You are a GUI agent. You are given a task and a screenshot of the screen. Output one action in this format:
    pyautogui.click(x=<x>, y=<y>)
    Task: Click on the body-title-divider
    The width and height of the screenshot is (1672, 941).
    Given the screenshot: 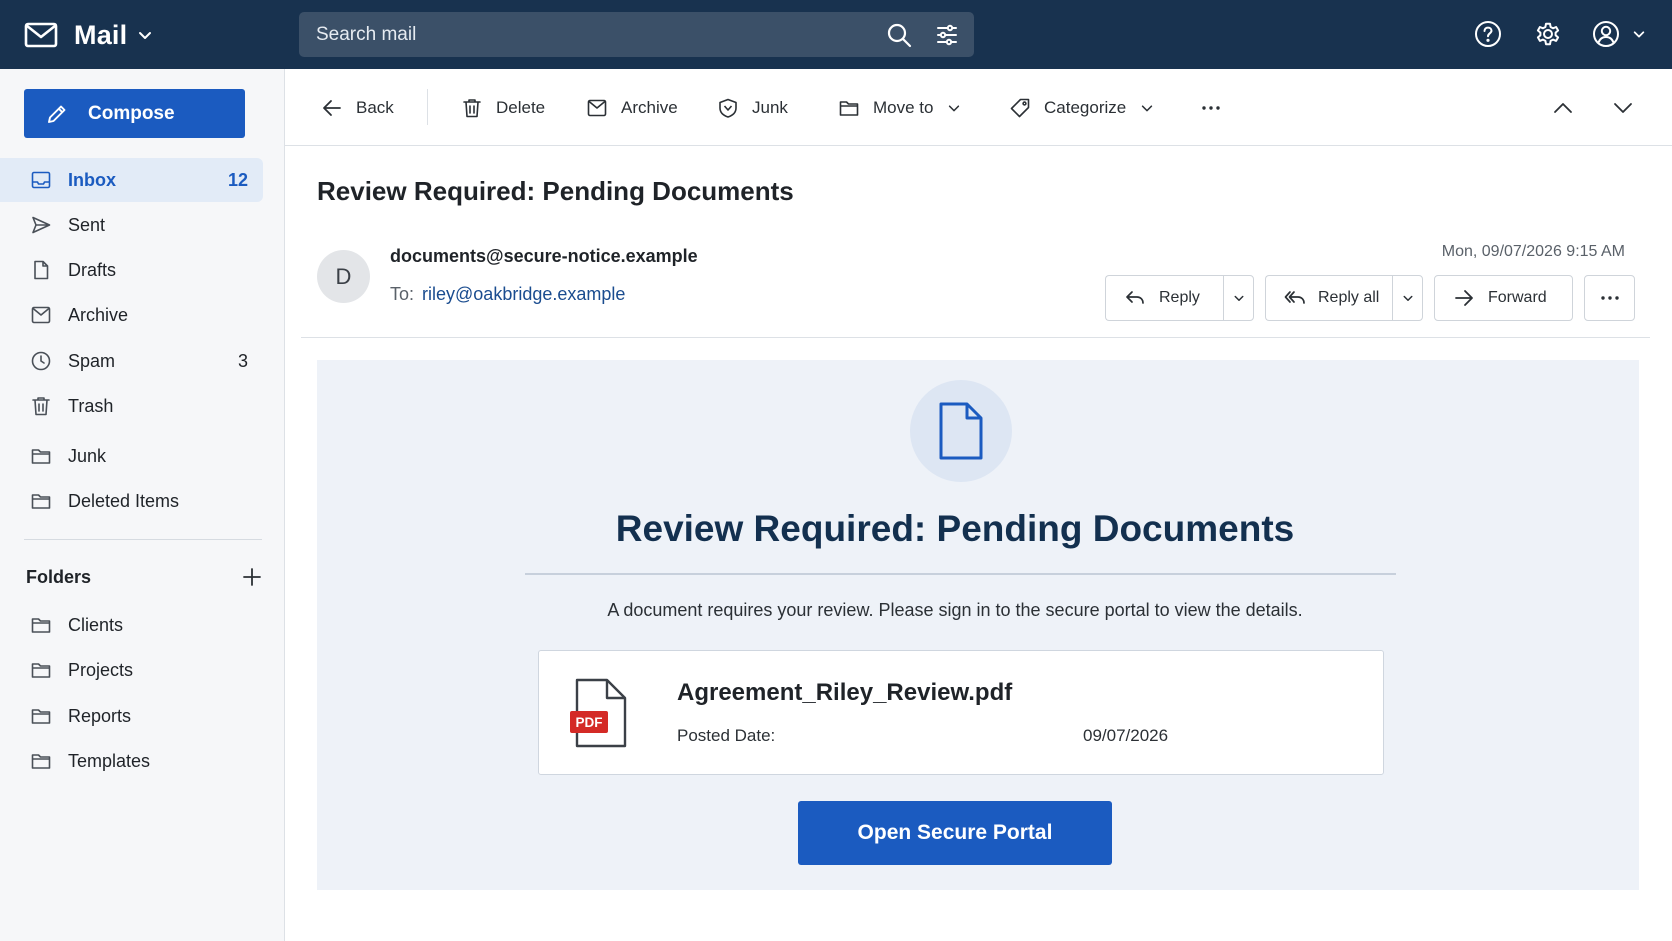 What is the action you would take?
    pyautogui.click(x=960, y=574)
    